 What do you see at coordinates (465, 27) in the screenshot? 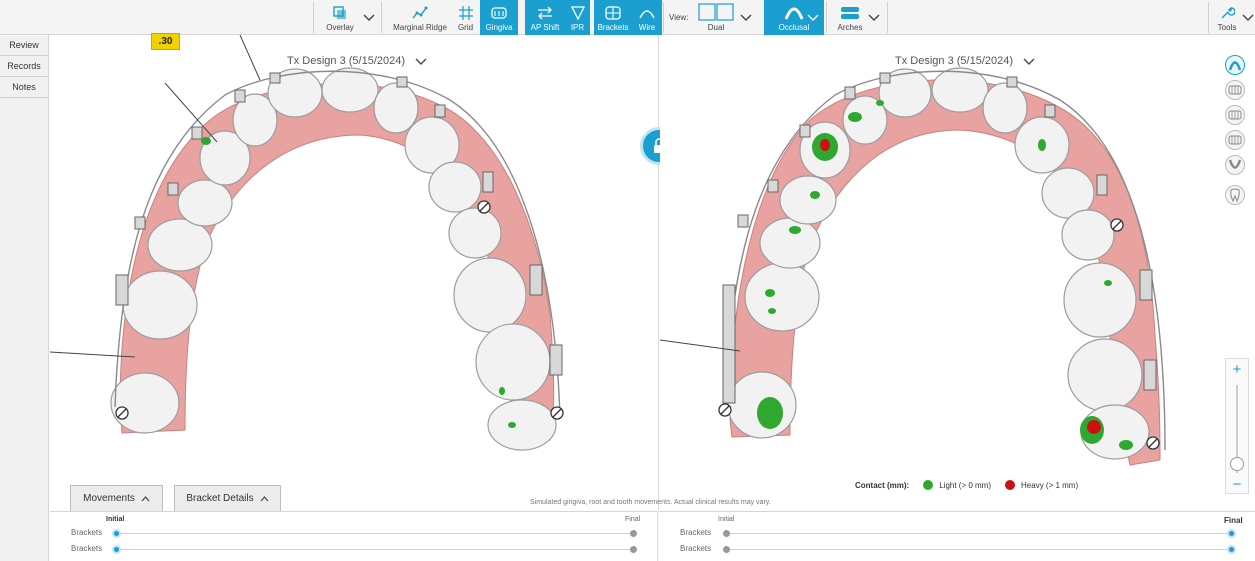
I see `grid-label: Grid` at bounding box center [465, 27].